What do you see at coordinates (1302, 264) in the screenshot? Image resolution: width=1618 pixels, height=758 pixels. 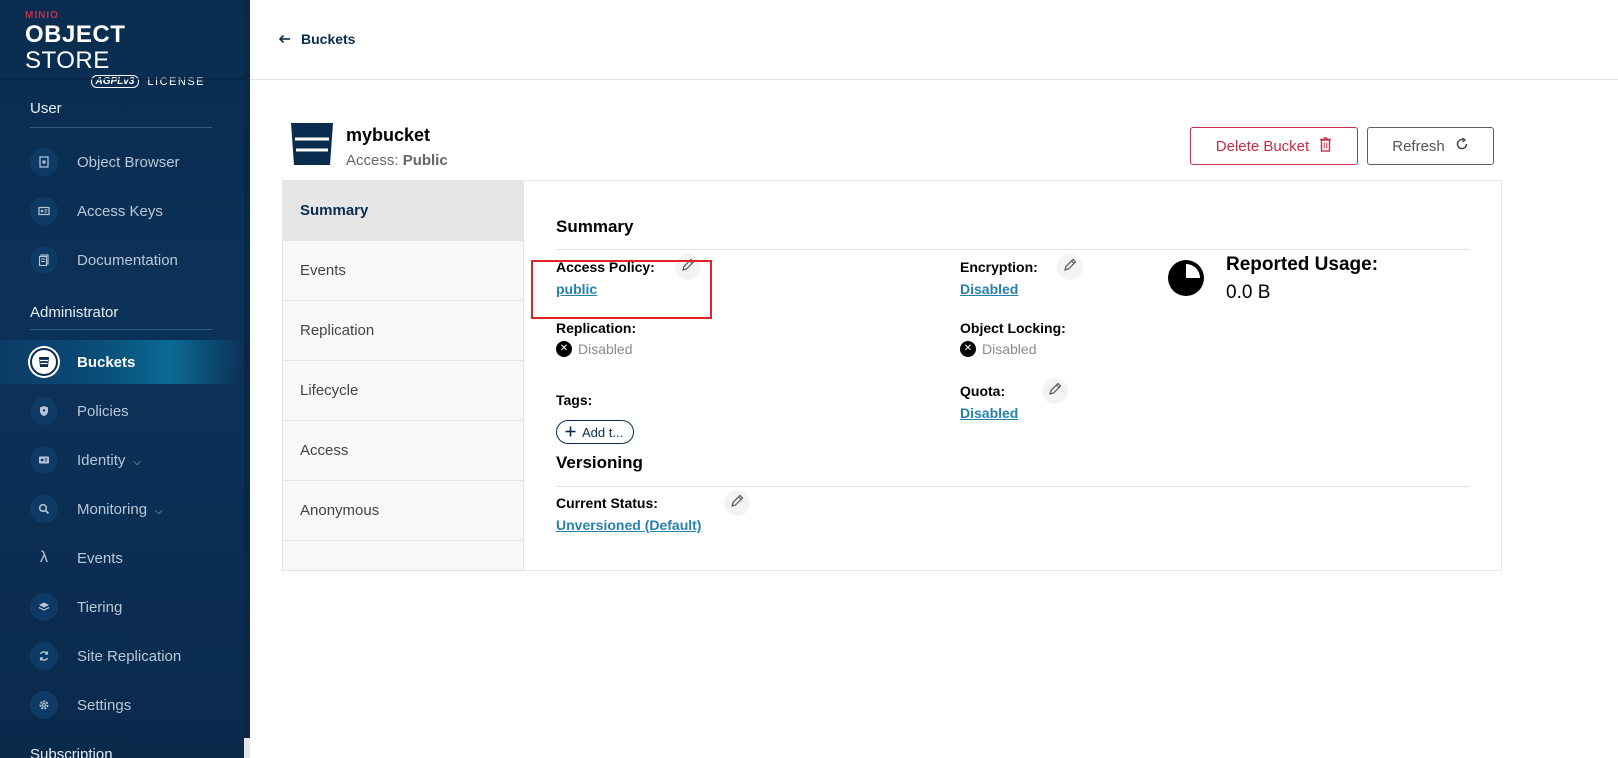 I see `reported-usage-label: Reported Usage:` at bounding box center [1302, 264].